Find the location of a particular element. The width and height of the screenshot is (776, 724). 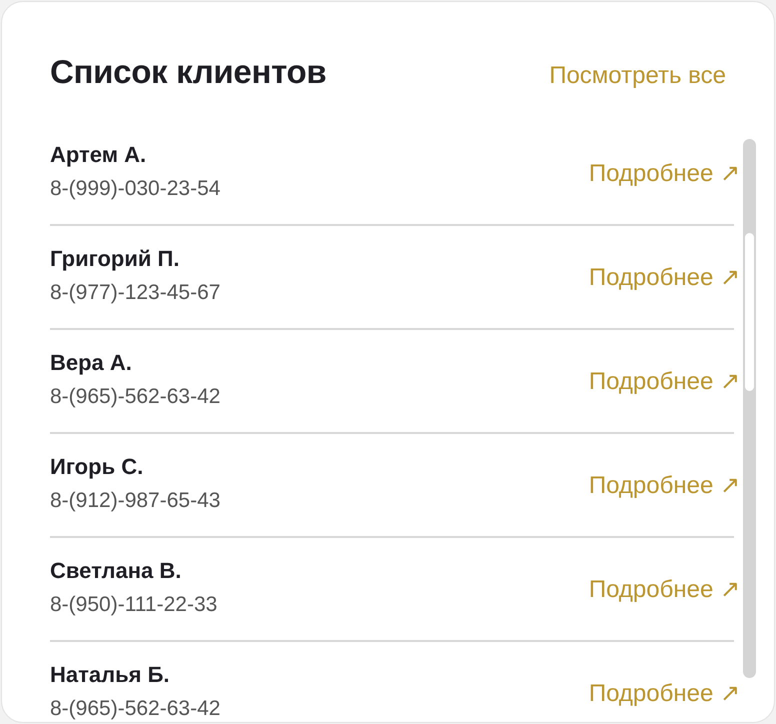

client-name: Артем А. is located at coordinates (99, 155).